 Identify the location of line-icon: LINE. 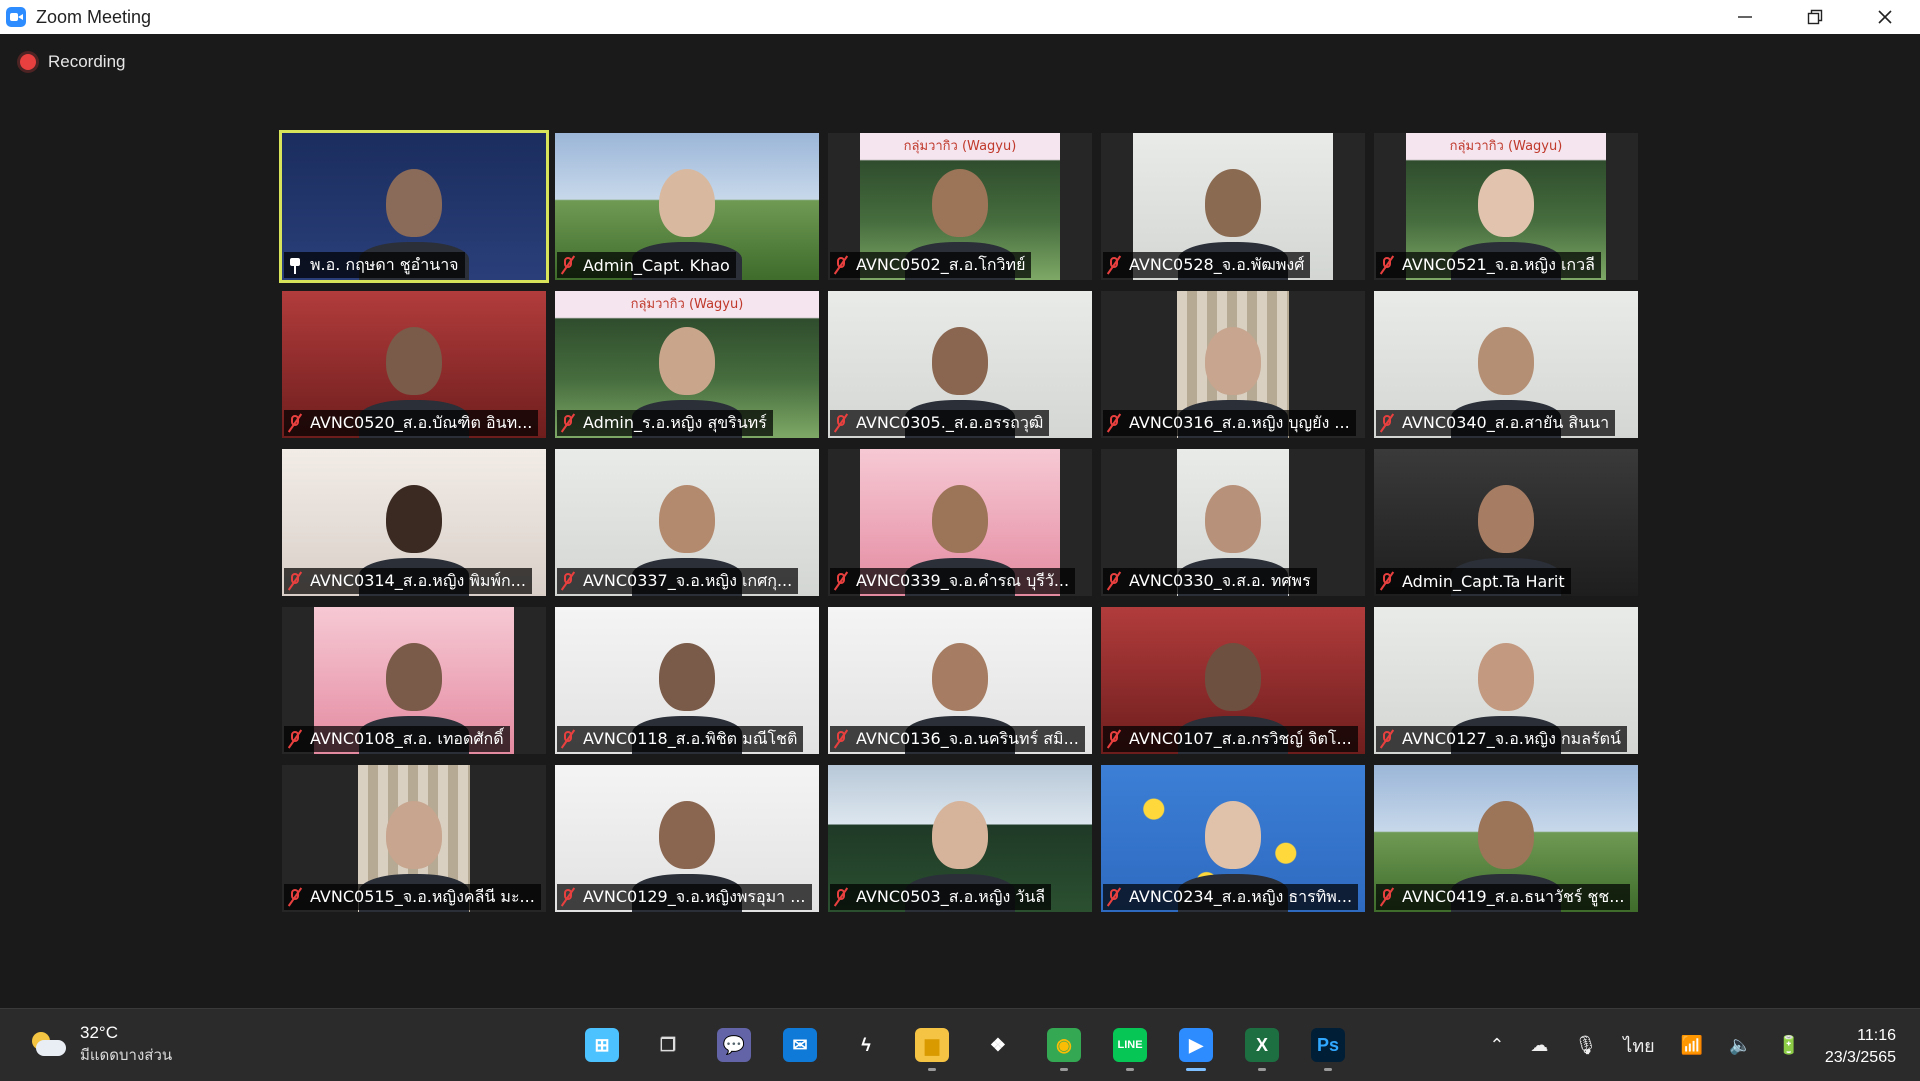
(1130, 1045).